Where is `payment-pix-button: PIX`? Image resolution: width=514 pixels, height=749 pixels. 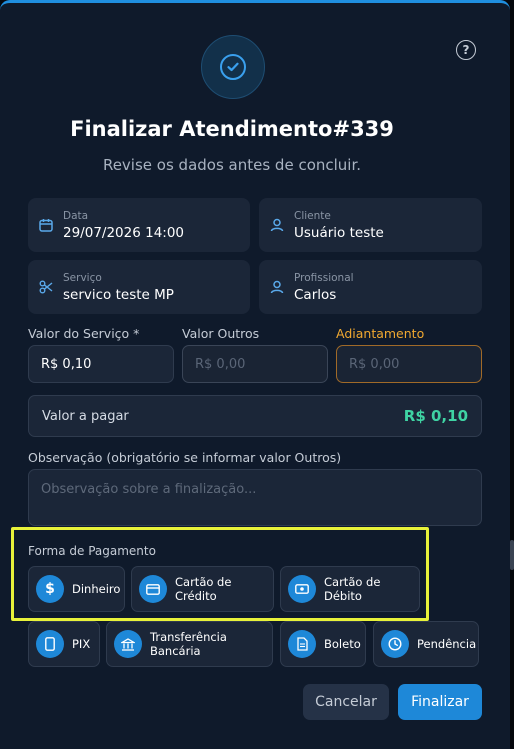
payment-pix-button: PIX is located at coordinates (64, 644).